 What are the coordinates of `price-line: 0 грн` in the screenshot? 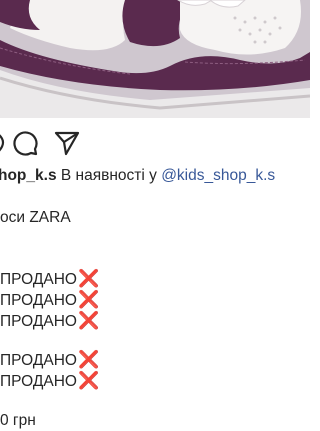 It's located at (18, 420).